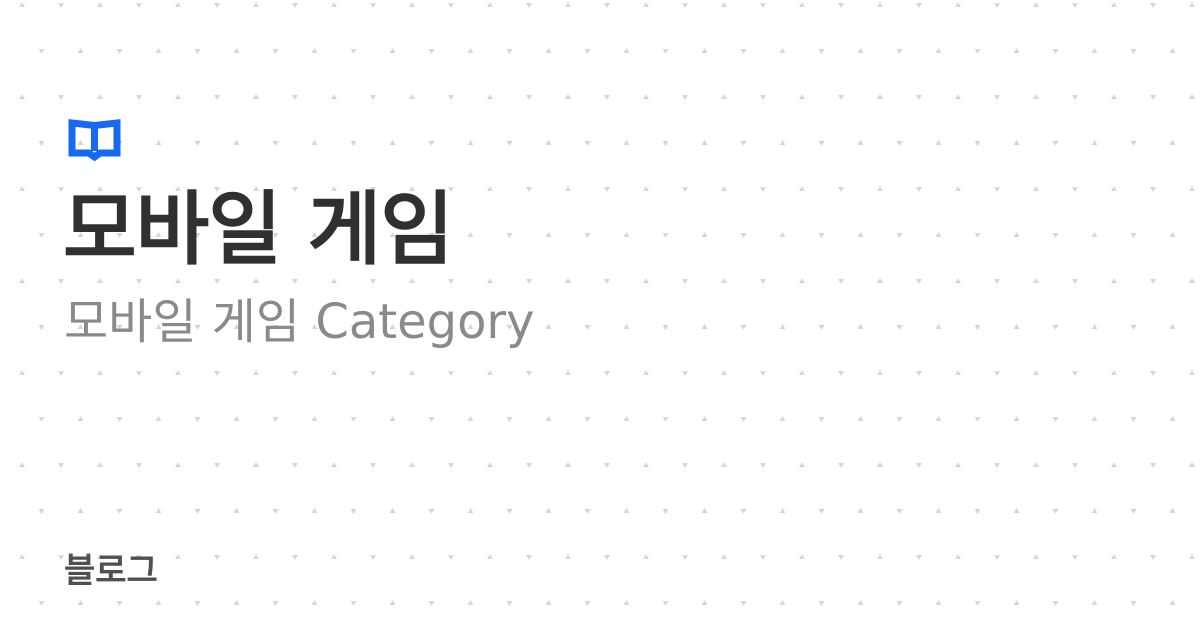 The height and width of the screenshot is (630, 1200). What do you see at coordinates (258, 229) in the screenshot?
I see `page-title: 모바일 게임` at bounding box center [258, 229].